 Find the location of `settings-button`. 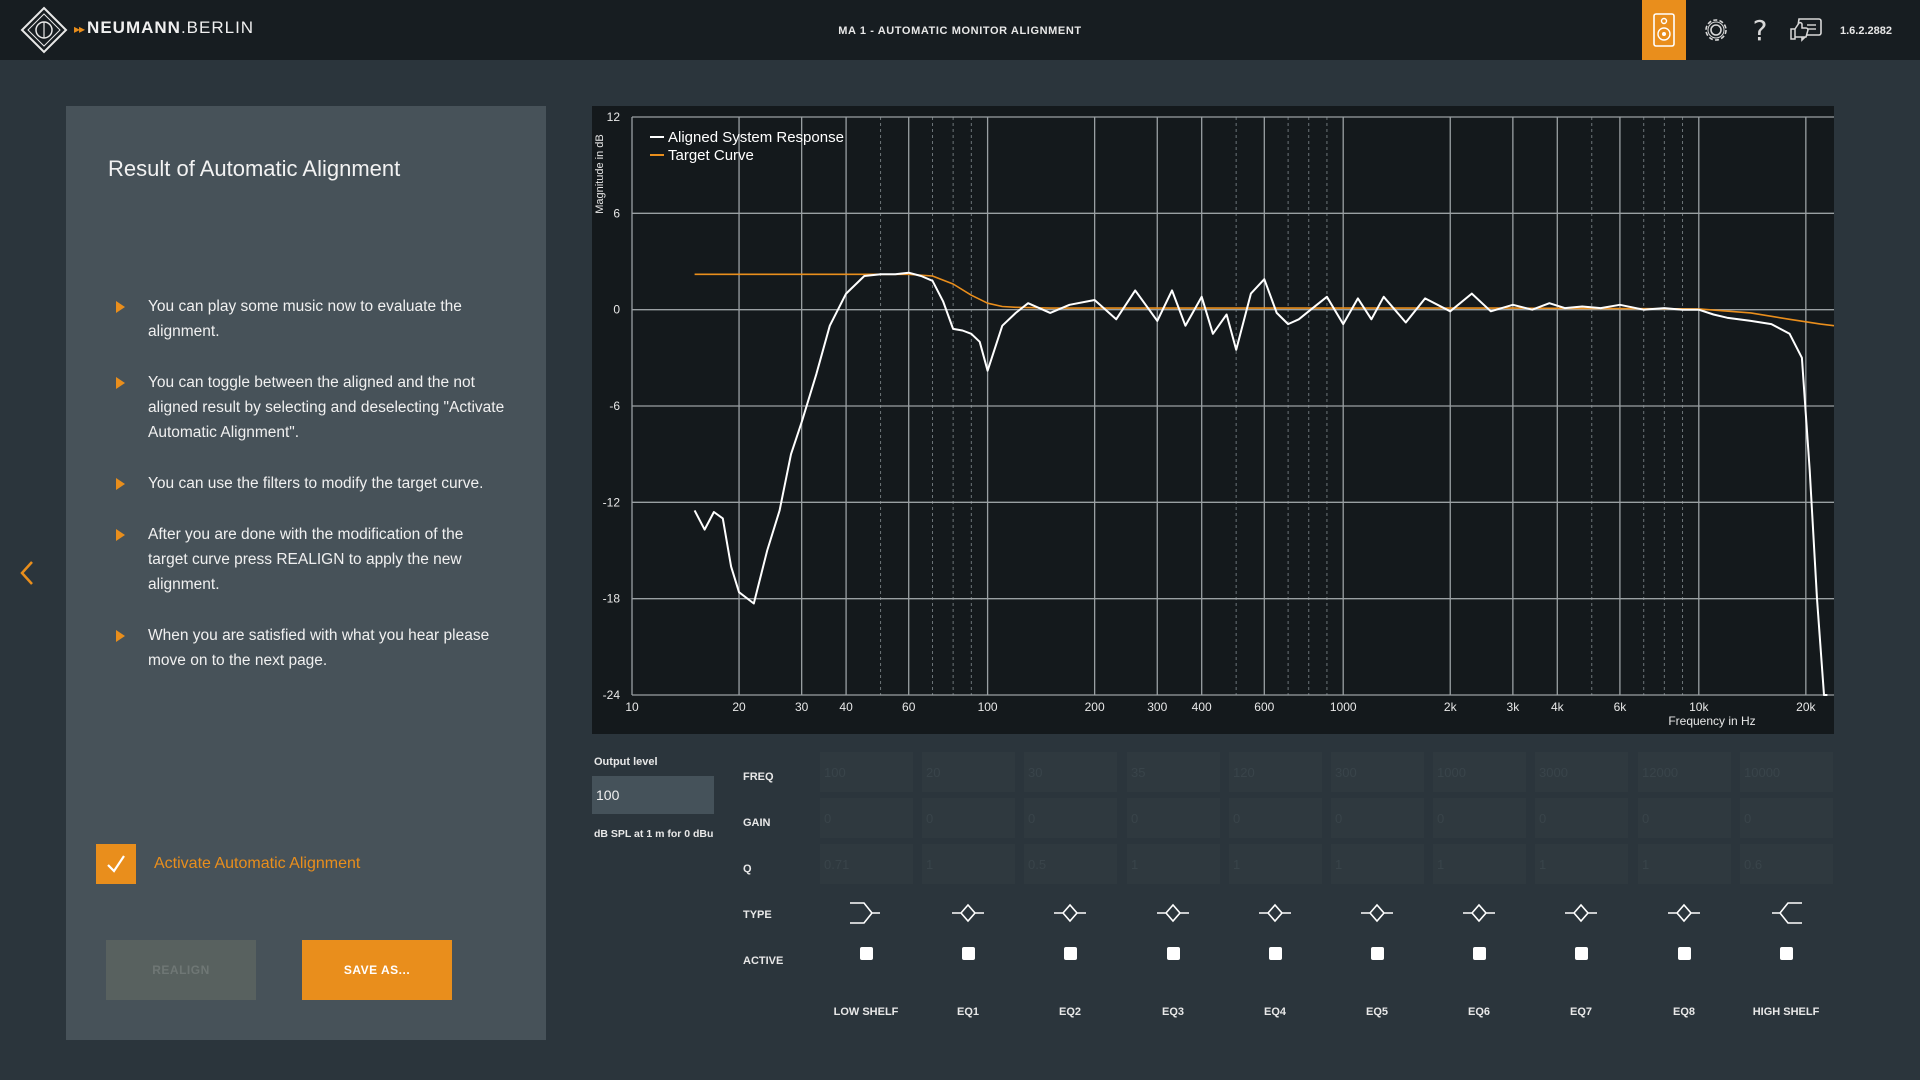

settings-button is located at coordinates (1716, 30).